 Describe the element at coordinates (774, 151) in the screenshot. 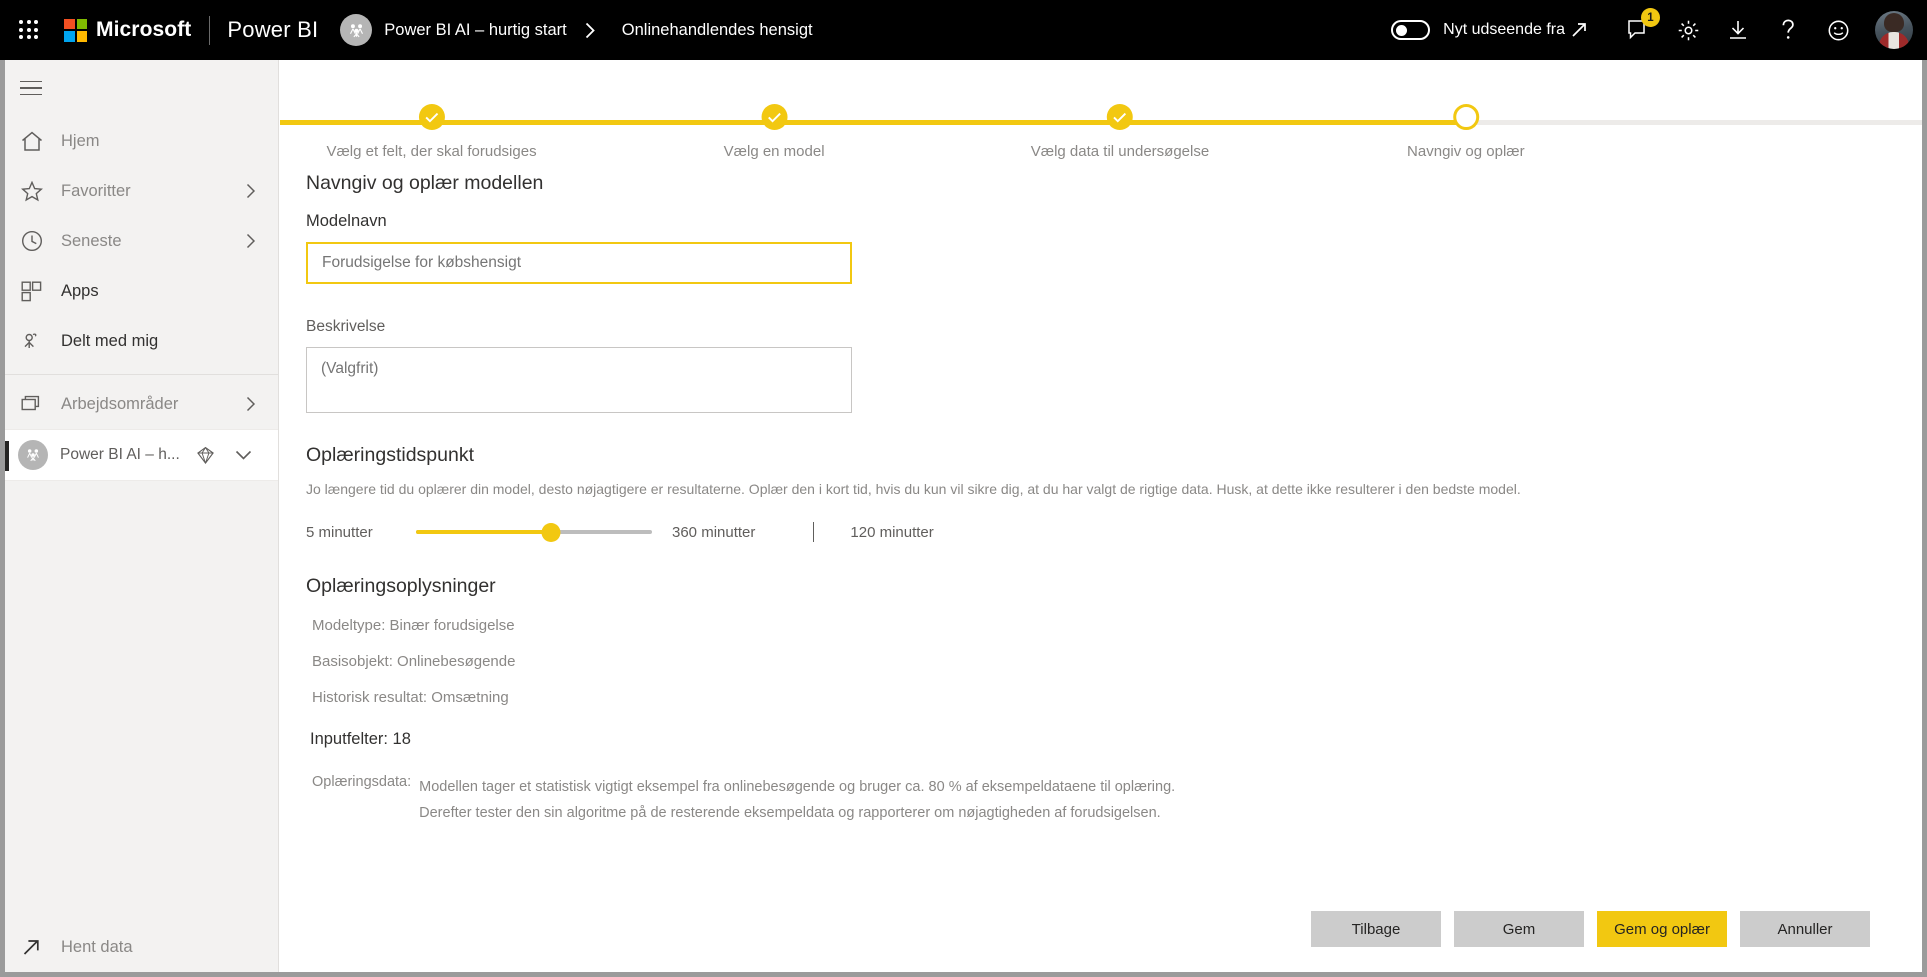

I see `stepper-label-2: Vælg en model` at that location.